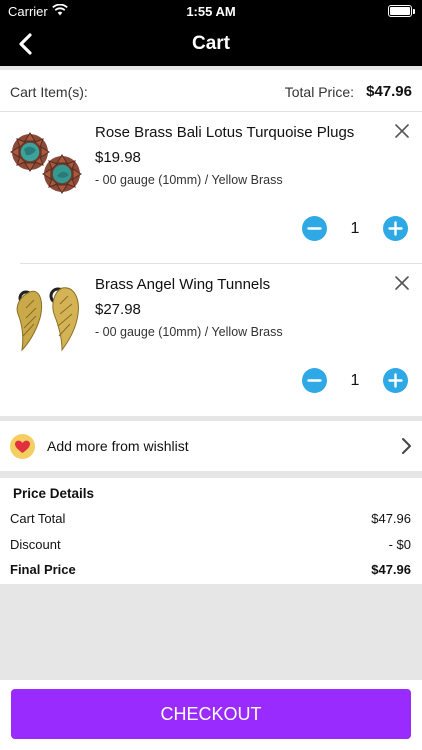 This screenshot has width=422, height=750. What do you see at coordinates (391, 569) in the screenshot?
I see `final-price-value: $47.96` at bounding box center [391, 569].